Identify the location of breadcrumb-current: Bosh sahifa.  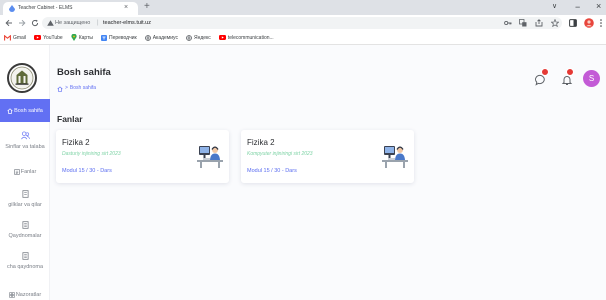
(83, 88).